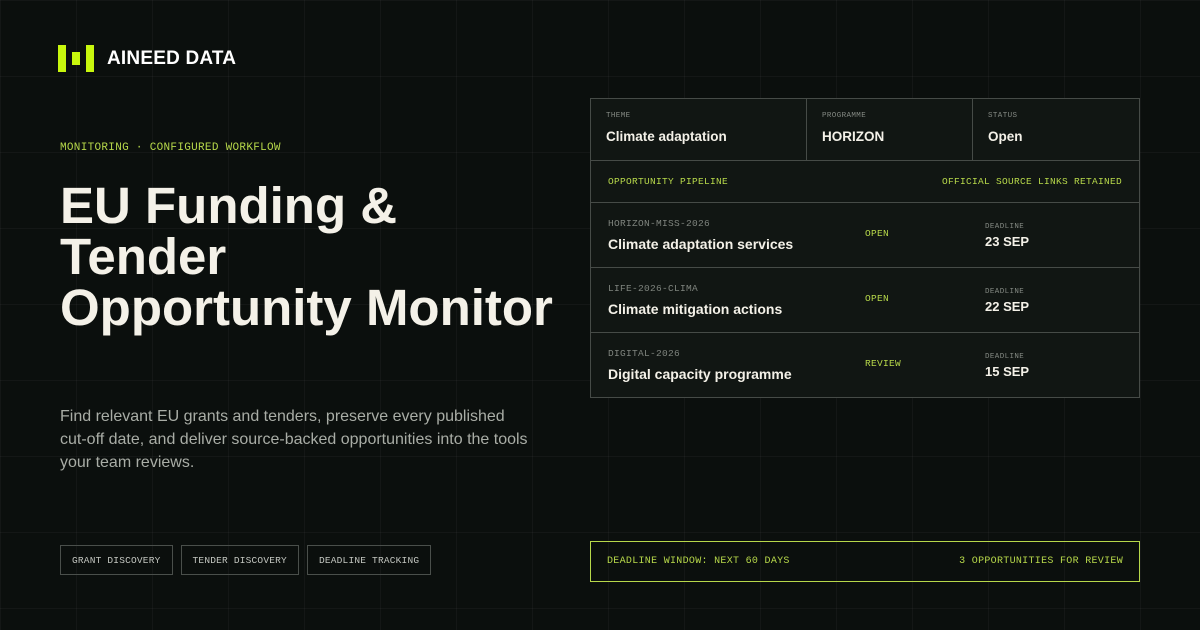 Image resolution: width=1200 pixels, height=630 pixels. Describe the element at coordinates (1056, 129) in the screenshot. I see `meta-status: STATUS Open` at that location.